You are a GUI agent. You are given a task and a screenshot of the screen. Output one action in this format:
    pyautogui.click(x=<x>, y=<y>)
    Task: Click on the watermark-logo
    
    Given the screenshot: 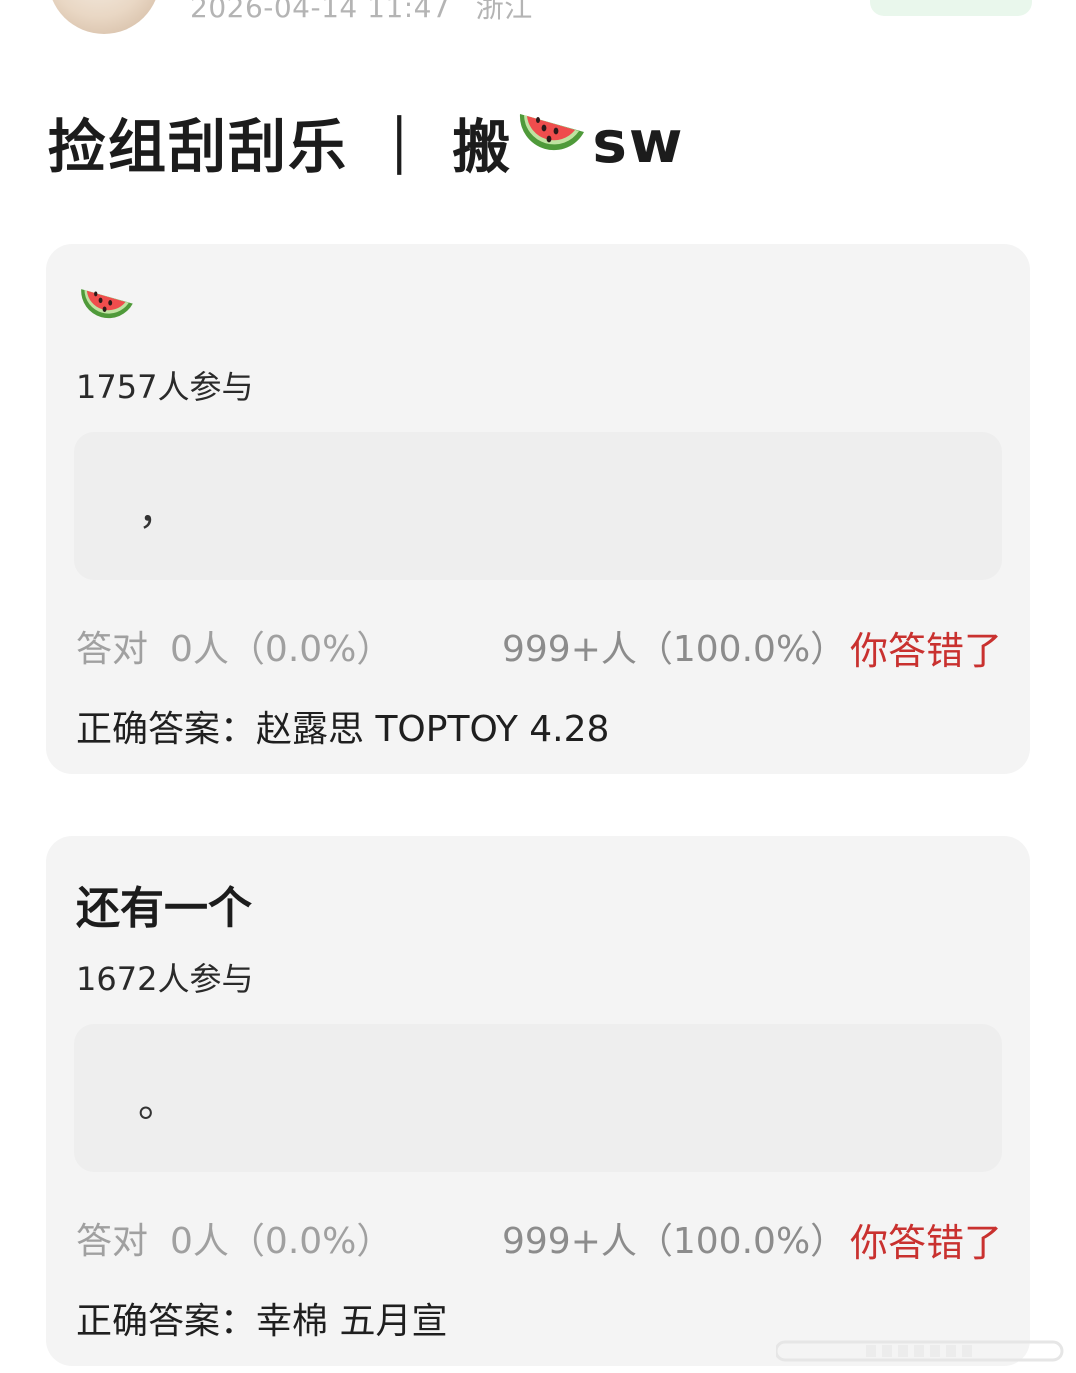 What is the action you would take?
    pyautogui.click(x=920, y=1351)
    